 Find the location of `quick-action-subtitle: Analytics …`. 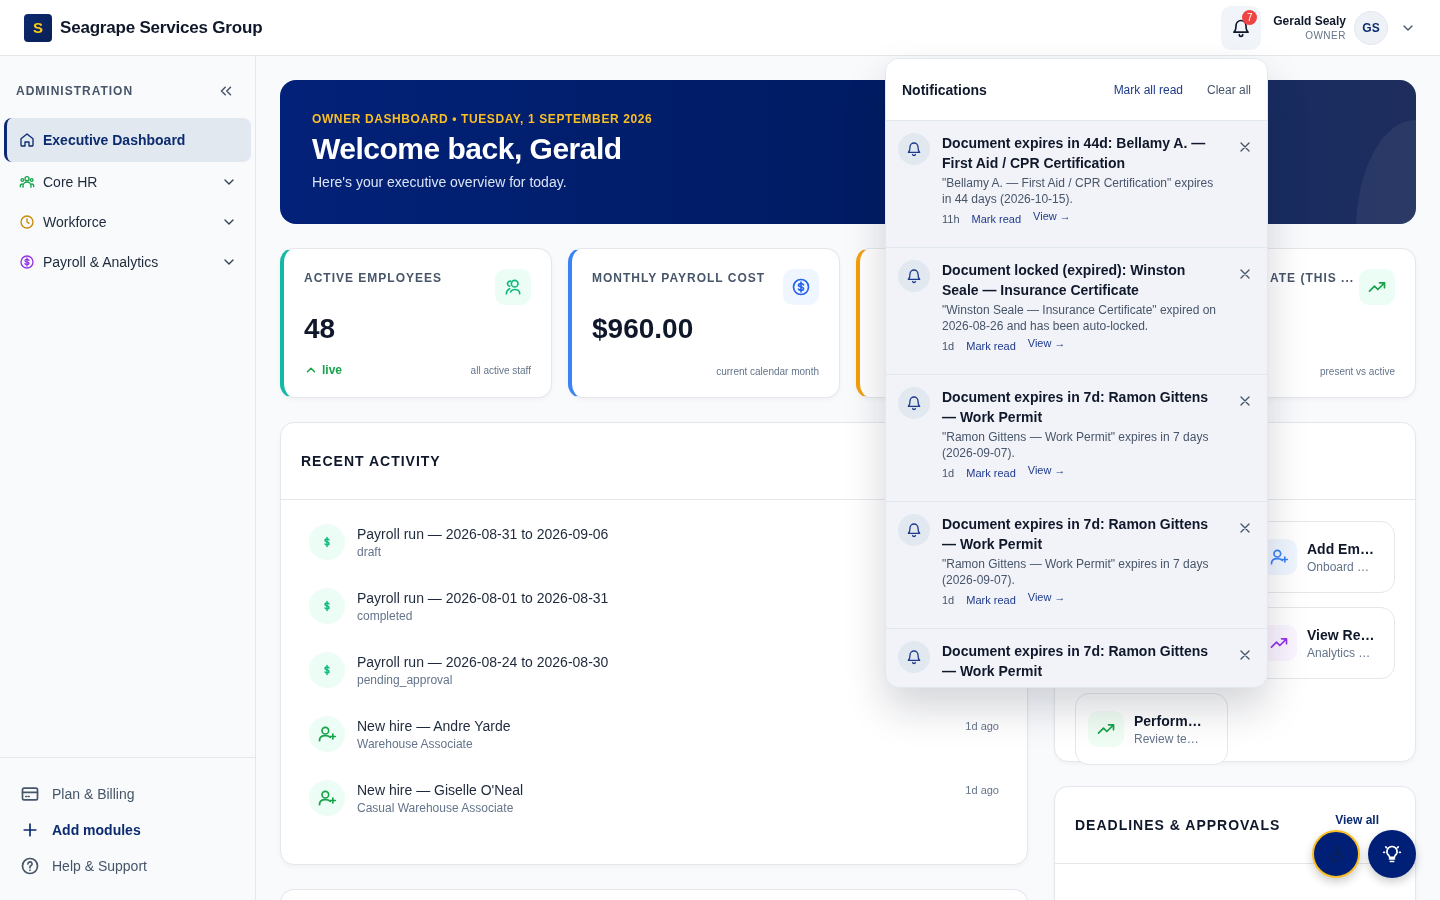

quick-action-subtitle: Analytics … is located at coordinates (1339, 652).